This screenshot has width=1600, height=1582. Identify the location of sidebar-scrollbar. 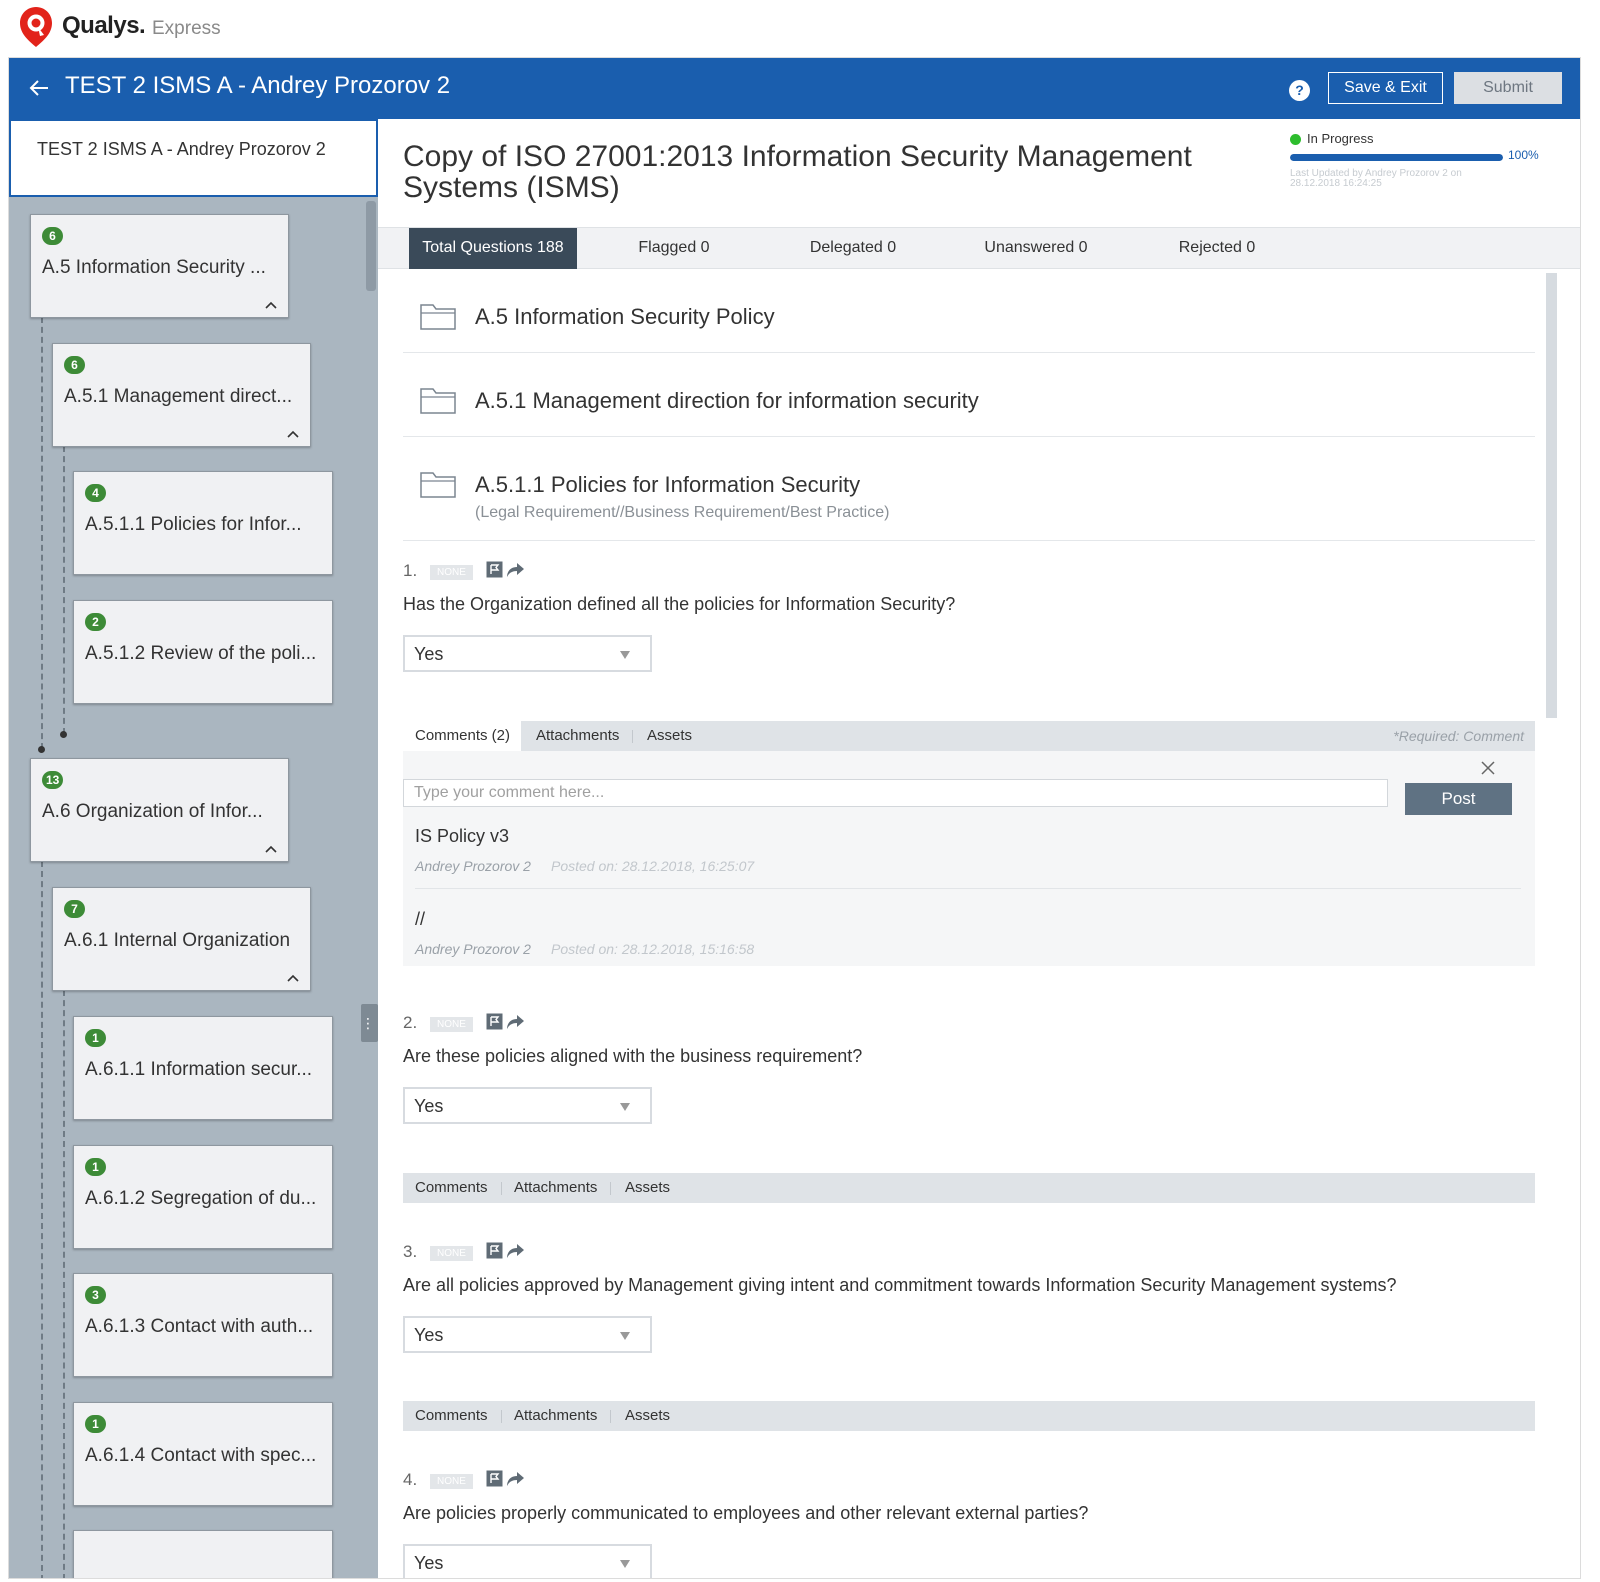
(371, 246).